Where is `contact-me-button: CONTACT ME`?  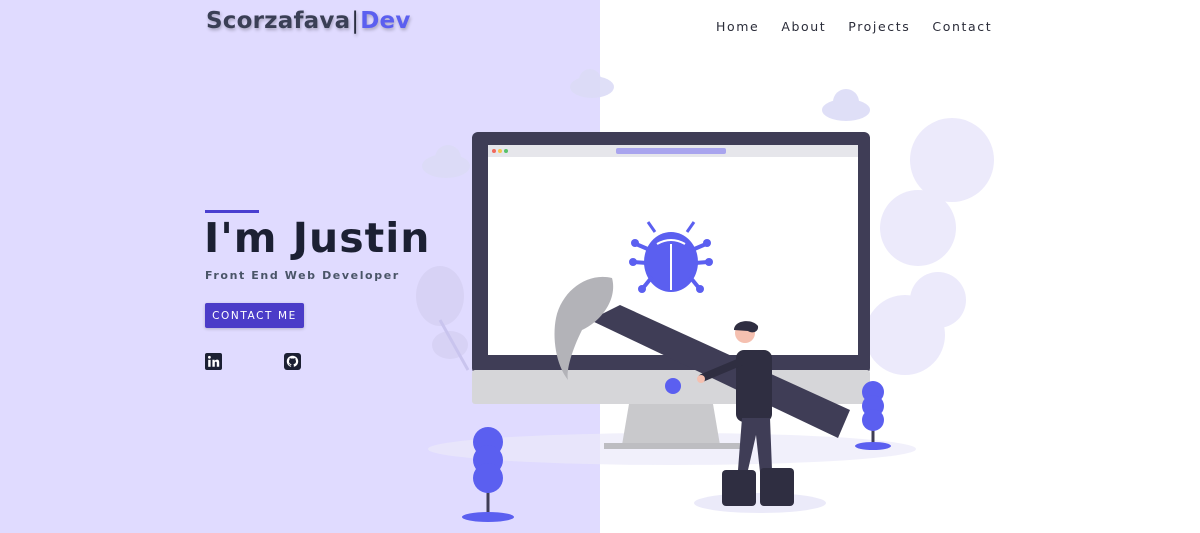
contact-me-button: CONTACT ME is located at coordinates (254, 315).